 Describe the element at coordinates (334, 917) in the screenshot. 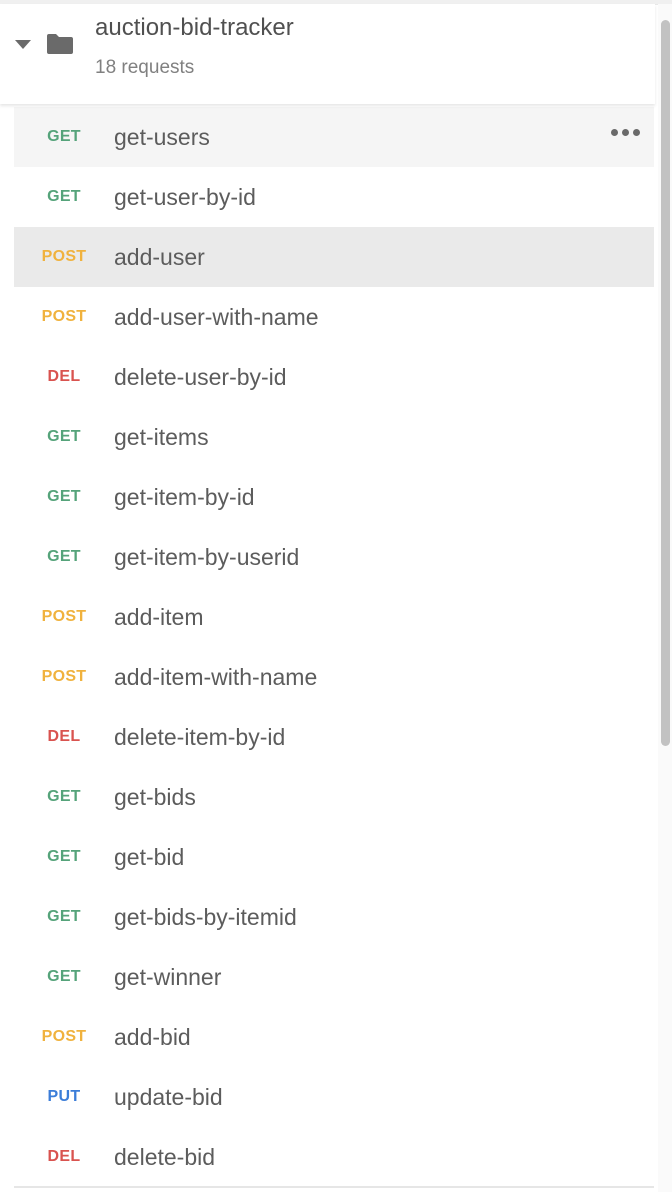

I see `request-item: GET get-bids-by-itemid` at that location.